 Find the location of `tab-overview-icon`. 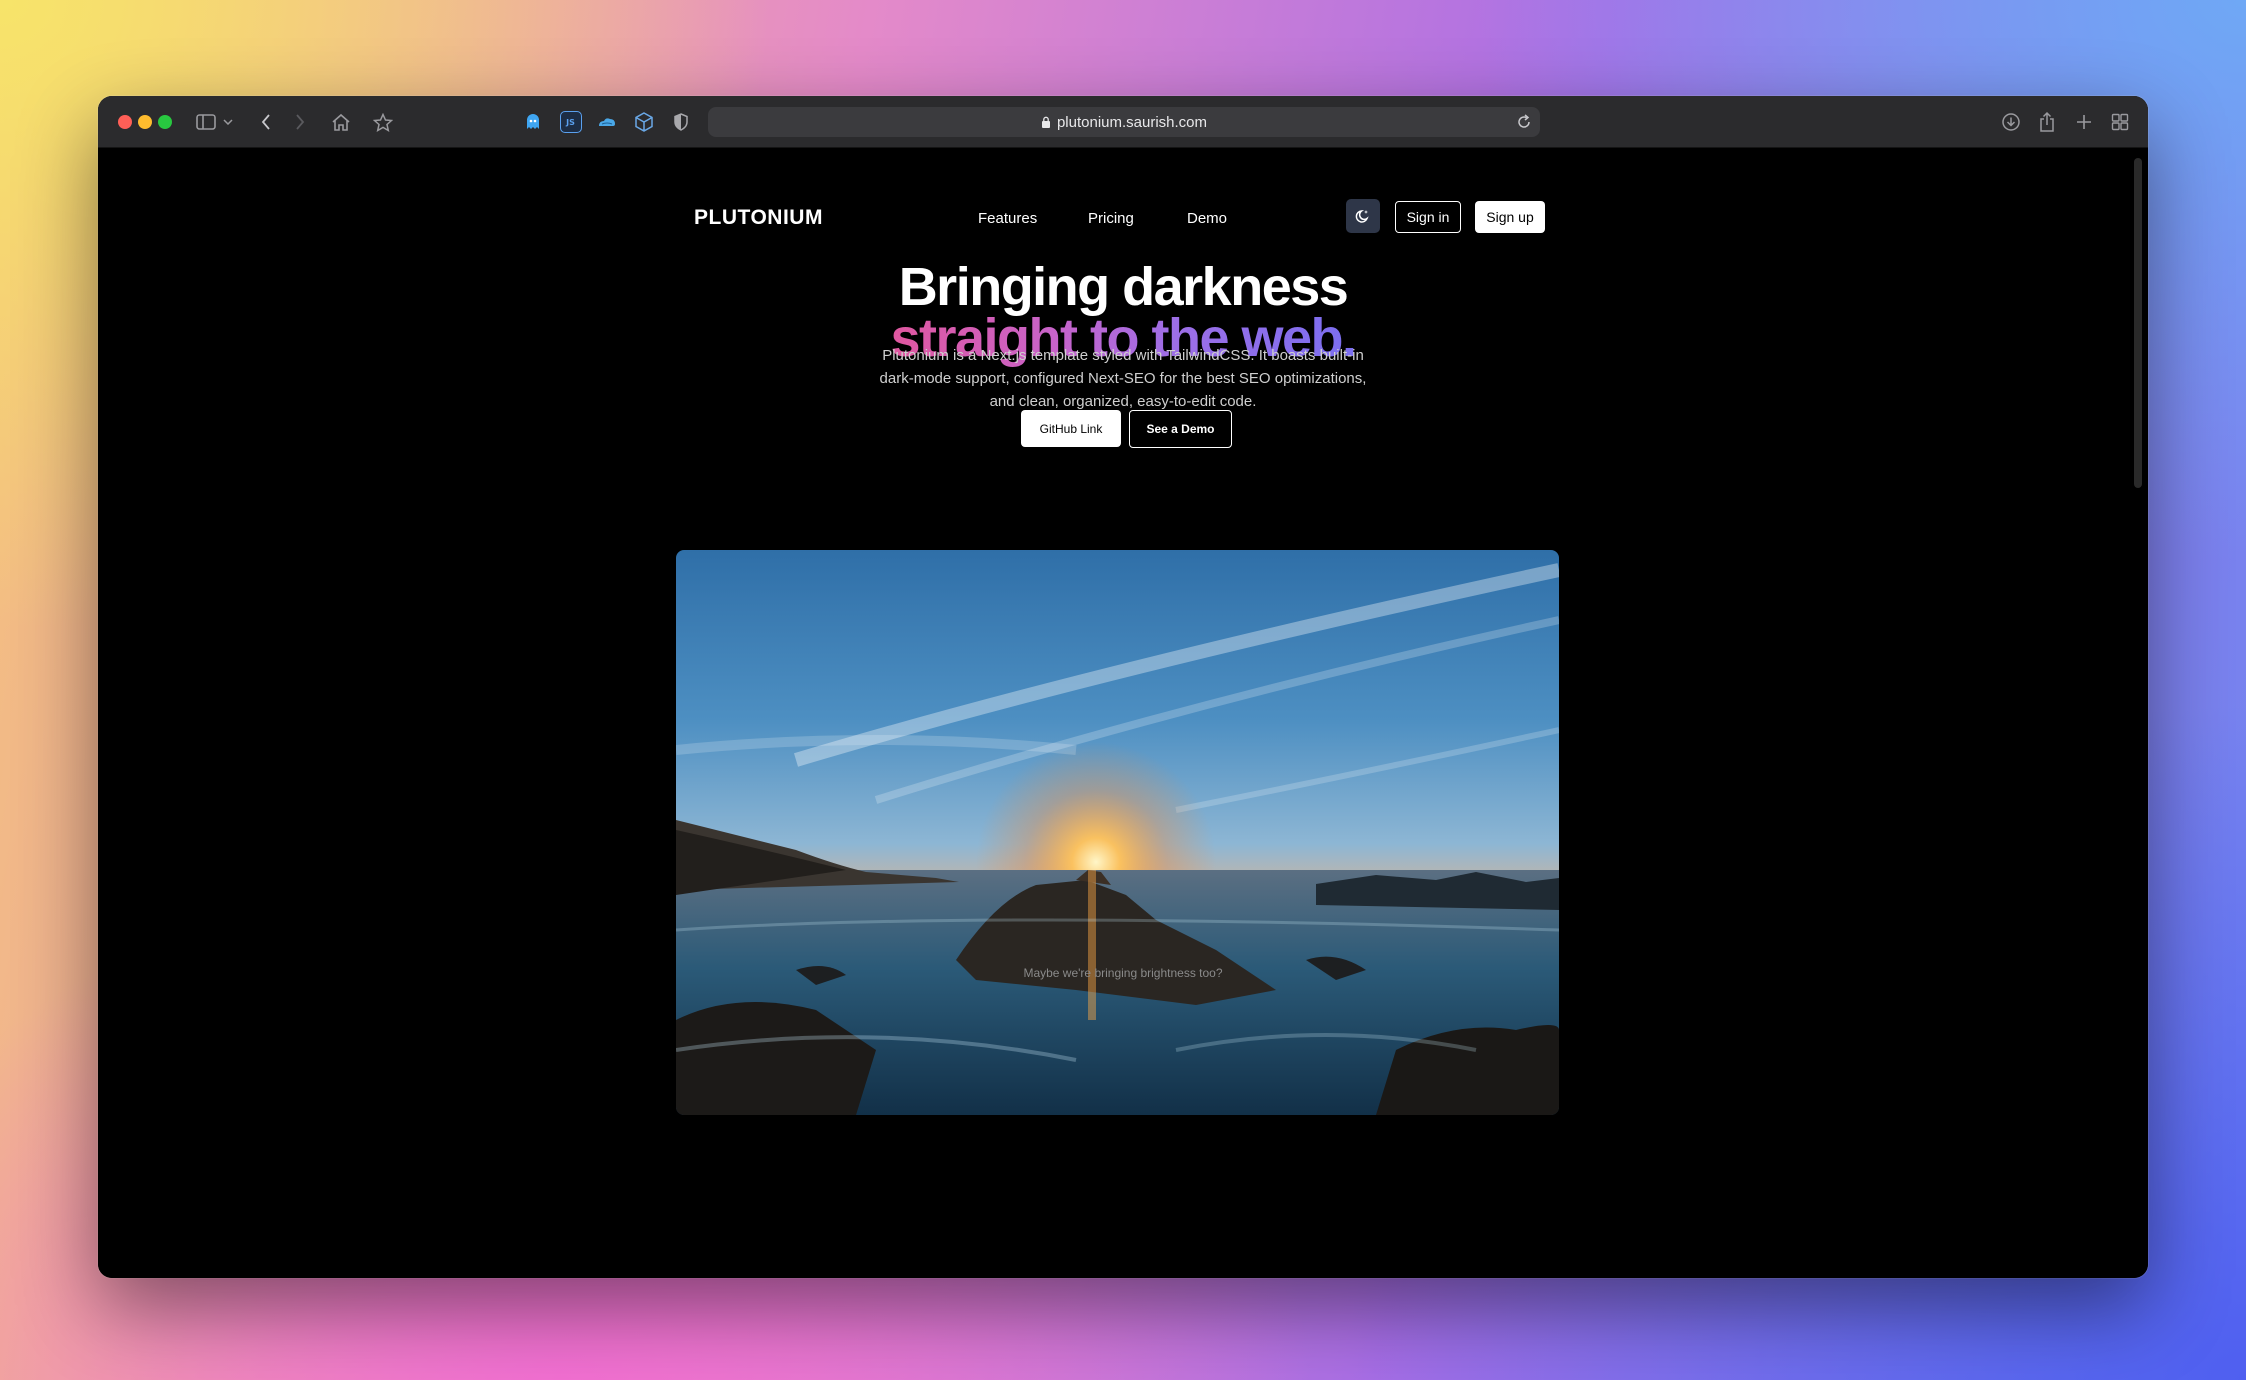

tab-overview-icon is located at coordinates (2120, 122).